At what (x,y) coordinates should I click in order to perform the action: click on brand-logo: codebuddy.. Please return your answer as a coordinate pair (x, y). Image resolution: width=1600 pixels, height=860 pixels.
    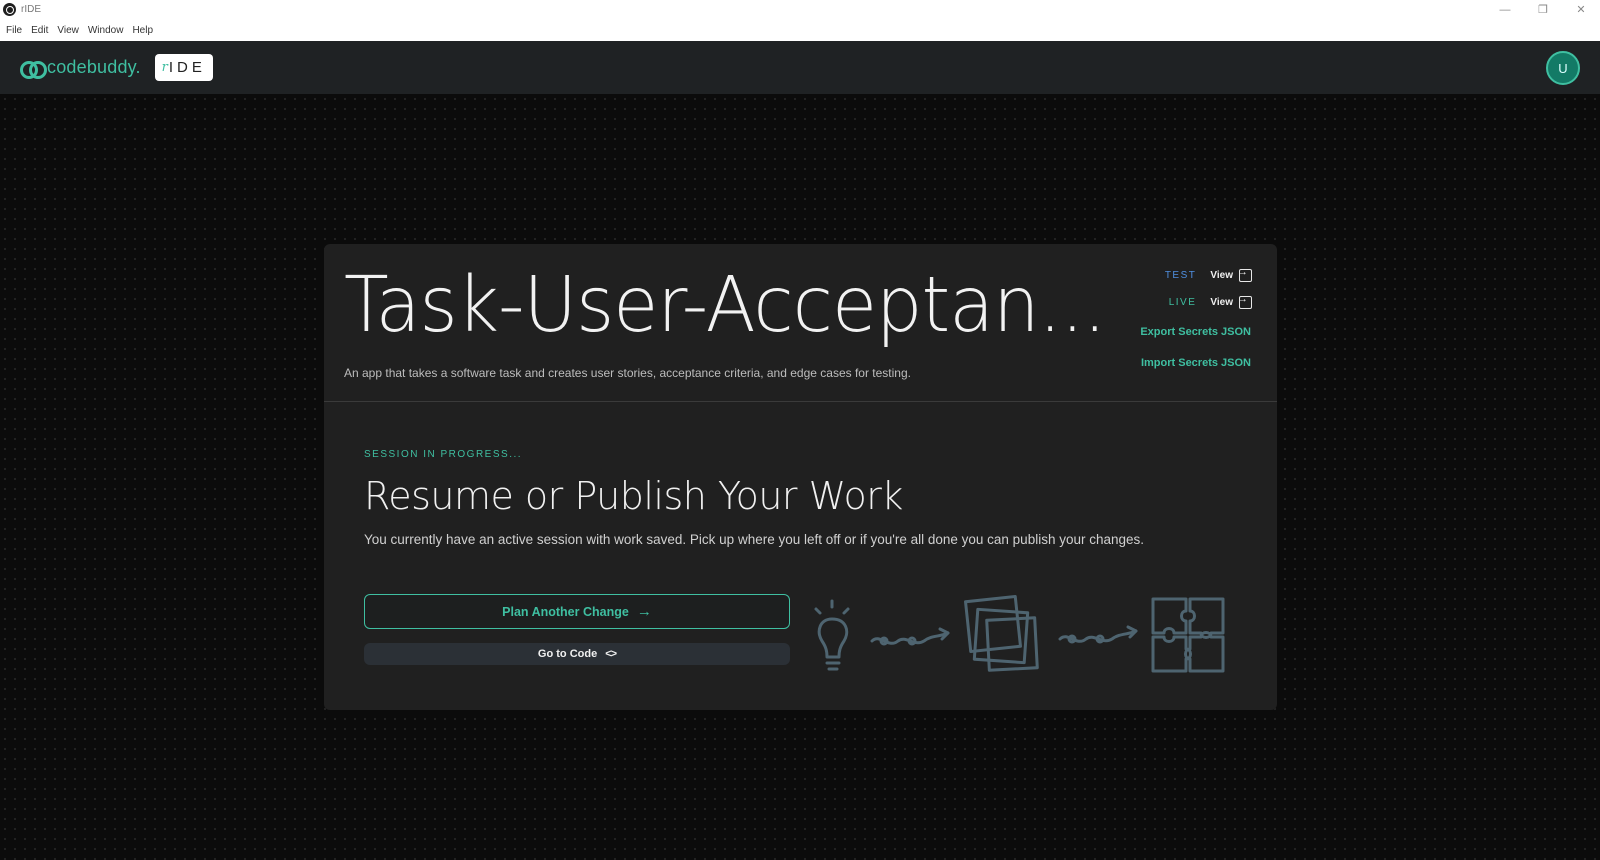
    Looking at the image, I should click on (80, 68).